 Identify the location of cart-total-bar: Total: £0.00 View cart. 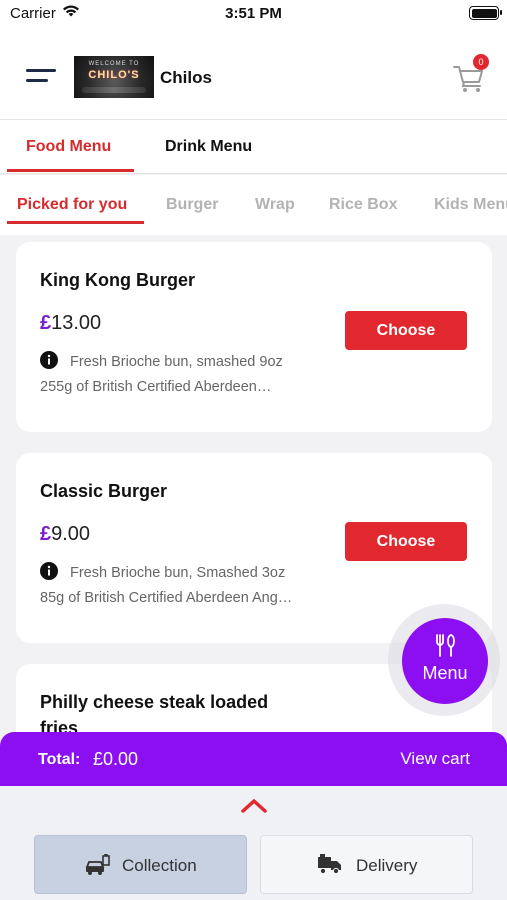
(253, 759).